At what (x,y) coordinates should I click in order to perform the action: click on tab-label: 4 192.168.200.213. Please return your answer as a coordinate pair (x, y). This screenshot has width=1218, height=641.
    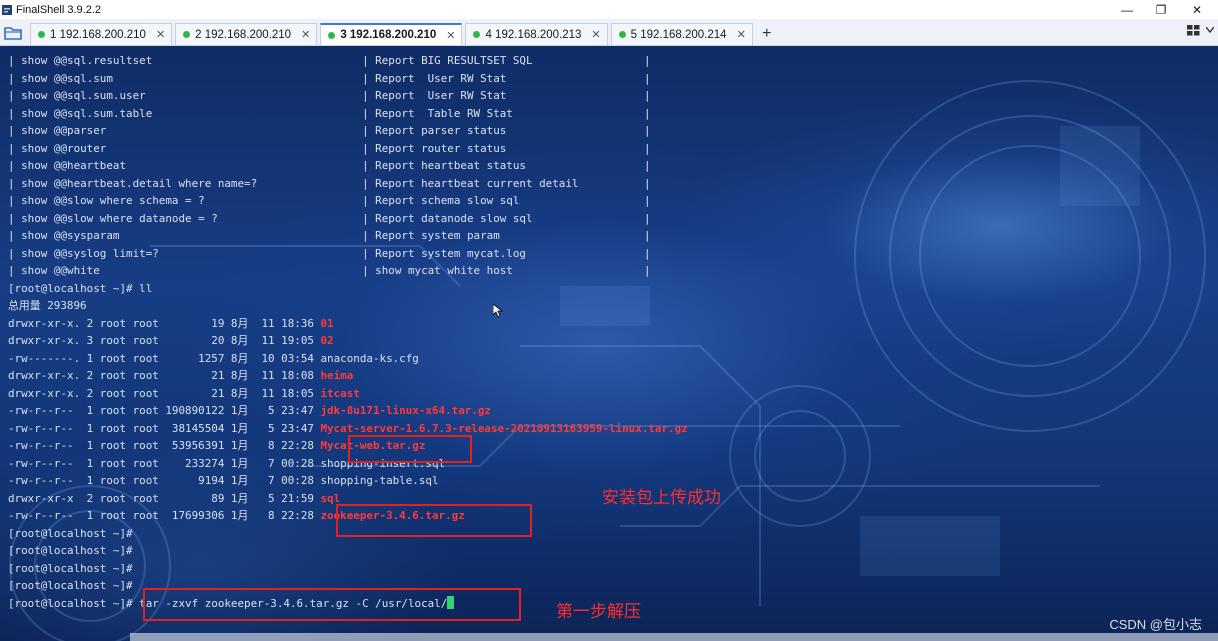
    Looking at the image, I should click on (533, 34).